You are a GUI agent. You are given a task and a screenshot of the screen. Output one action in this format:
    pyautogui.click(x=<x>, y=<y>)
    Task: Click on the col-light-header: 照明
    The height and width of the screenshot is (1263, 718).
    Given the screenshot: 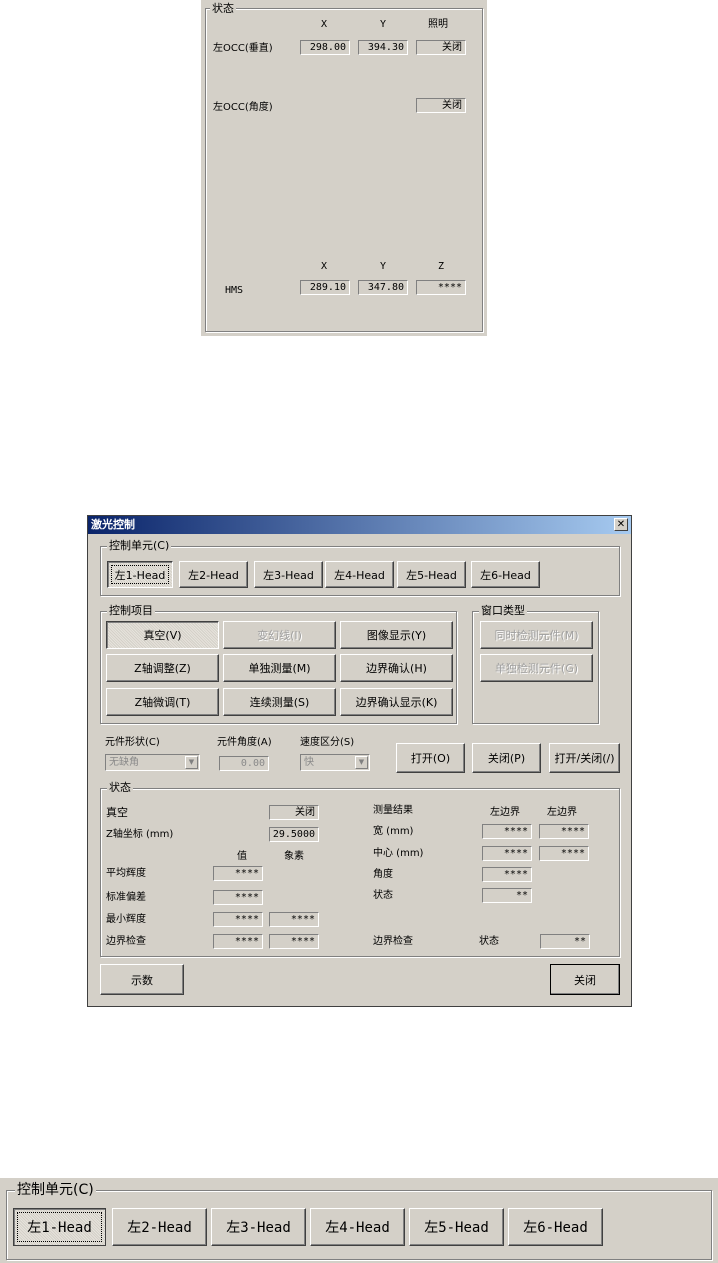 What is the action you would take?
    pyautogui.click(x=438, y=24)
    